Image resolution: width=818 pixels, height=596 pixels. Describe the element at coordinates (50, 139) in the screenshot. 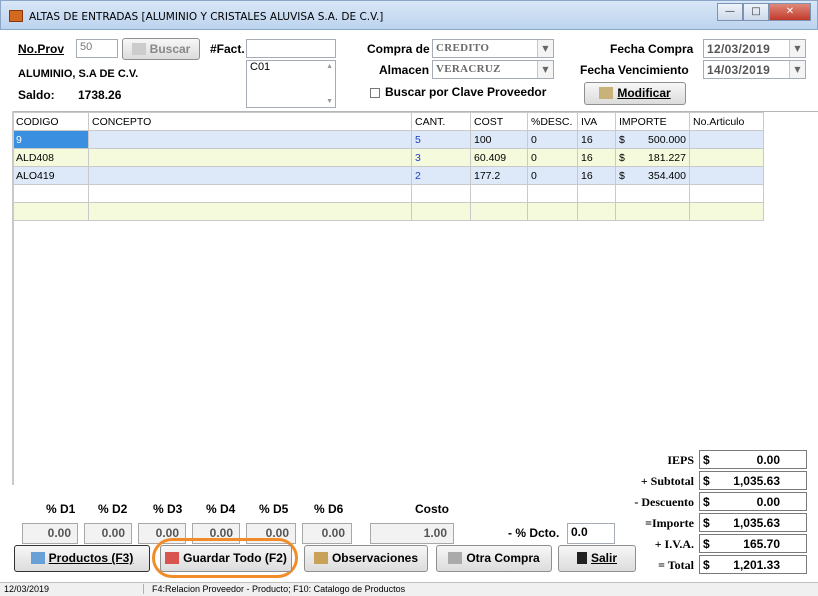

I see `cell-codigo: 9` at that location.